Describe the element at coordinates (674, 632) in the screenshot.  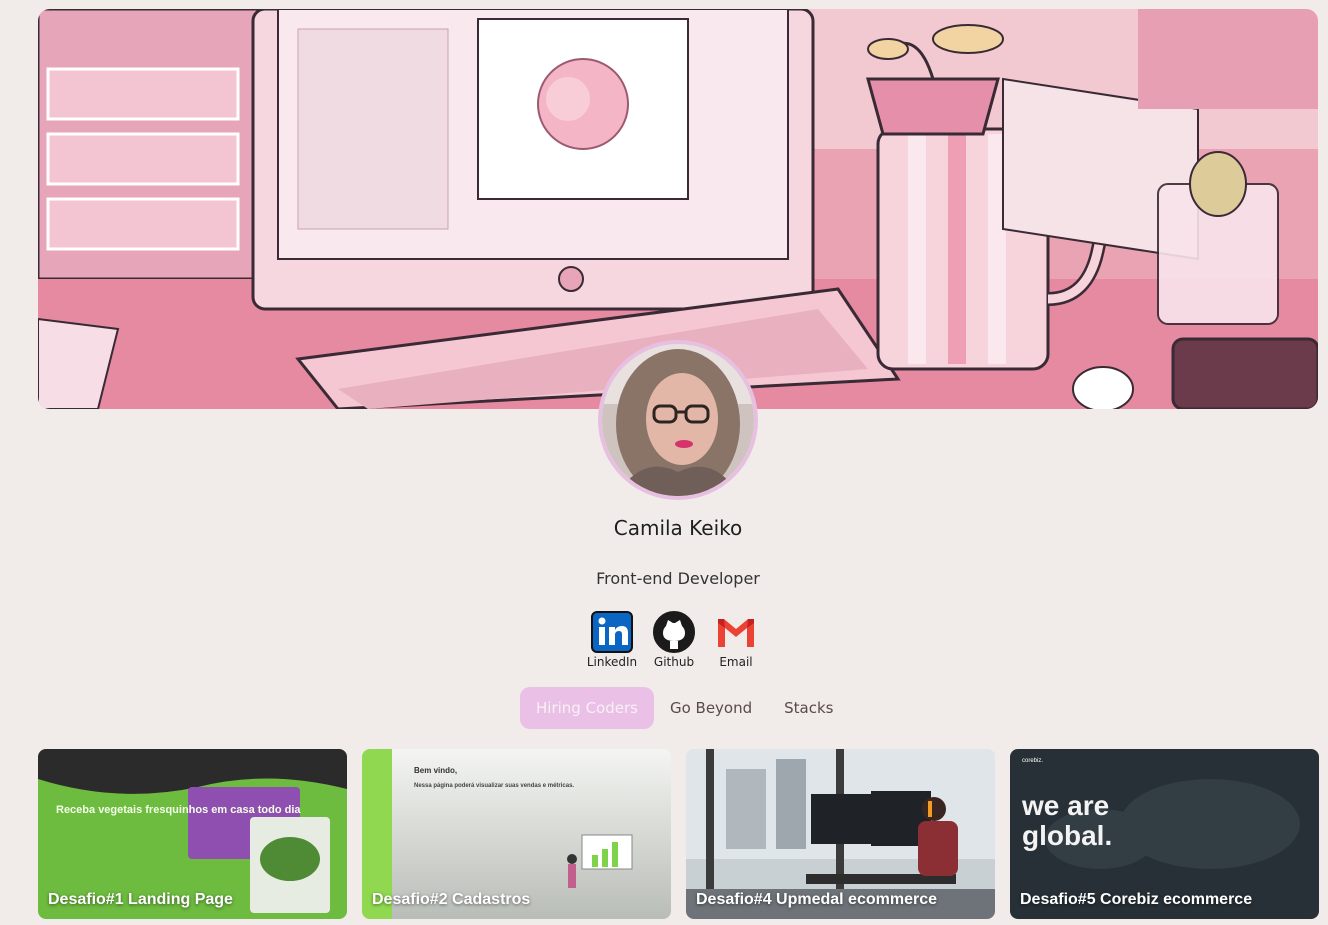
I see `github-icon` at that location.